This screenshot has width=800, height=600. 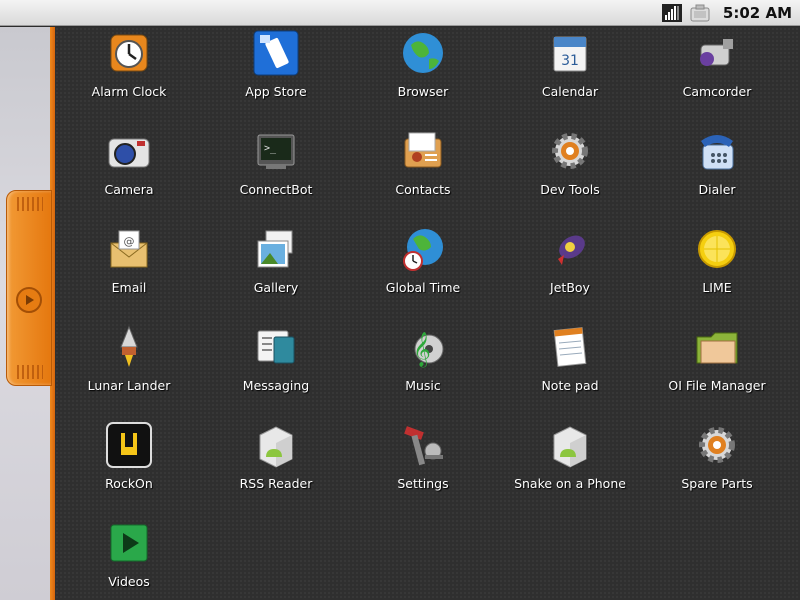 I want to click on app-oi-file-manager: OI File Manager, so click(x=717, y=370).